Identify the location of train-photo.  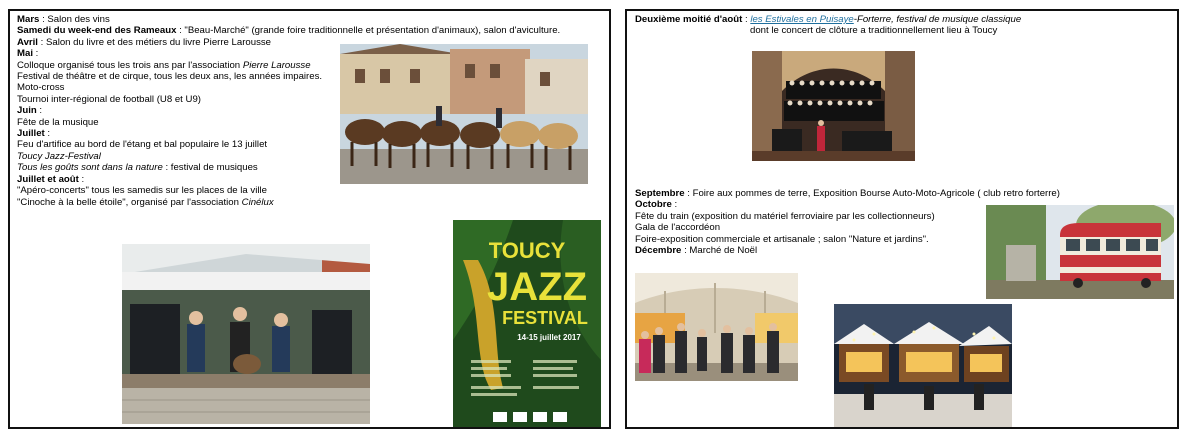
(1080, 252).